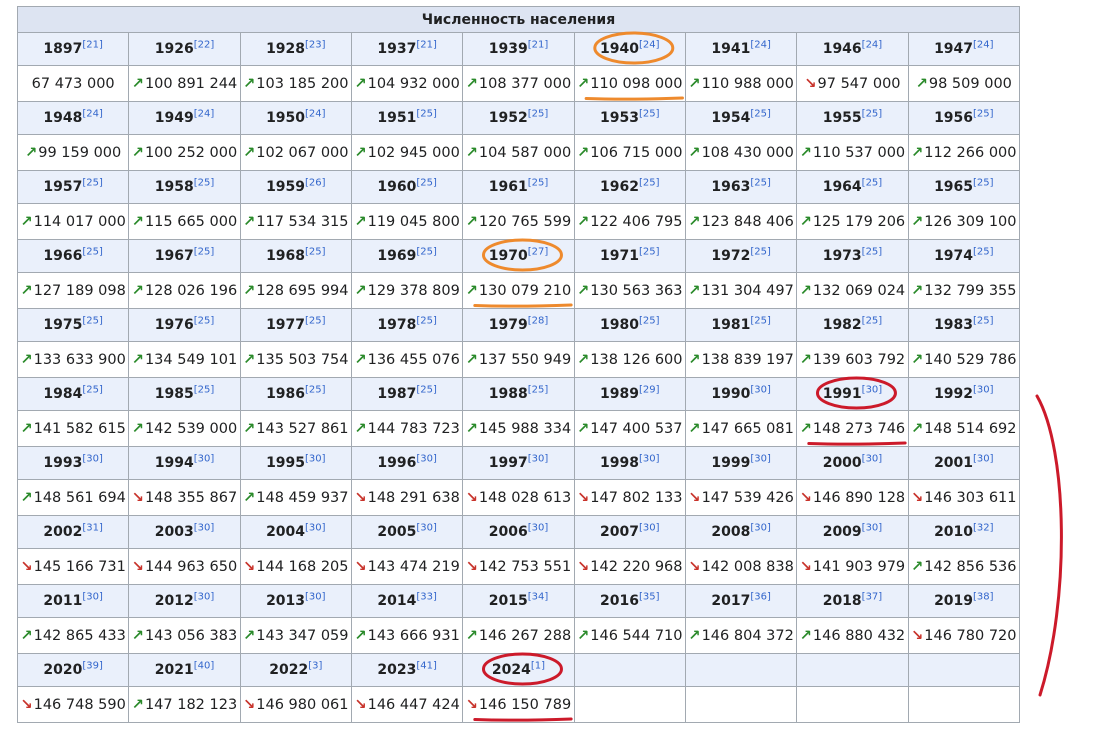 Image resolution: width=1094 pixels, height=730 pixels. I want to click on reference-link: [37], so click(872, 596).